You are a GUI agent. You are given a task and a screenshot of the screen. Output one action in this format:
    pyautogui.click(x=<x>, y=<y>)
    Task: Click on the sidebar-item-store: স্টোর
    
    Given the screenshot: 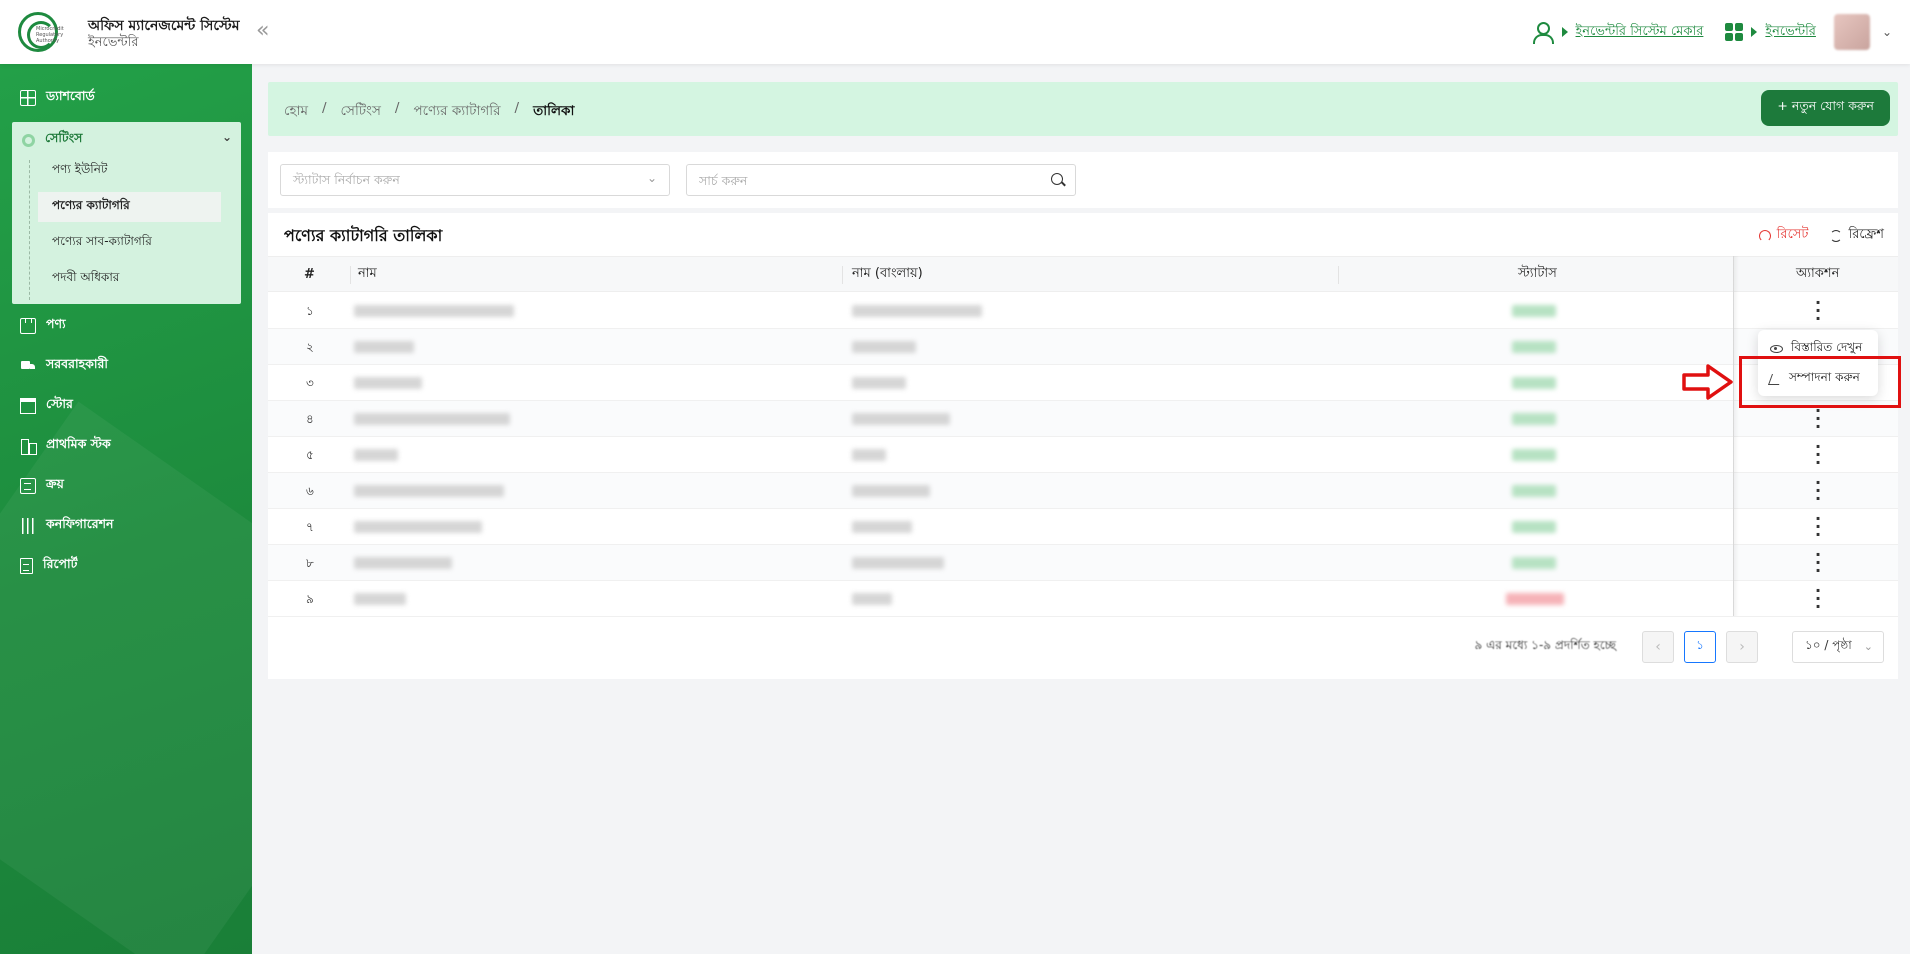 What is the action you would take?
    pyautogui.click(x=46, y=406)
    